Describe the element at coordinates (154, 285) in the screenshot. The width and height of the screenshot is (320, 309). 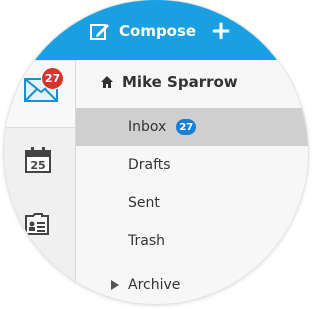
I see `nav-item-label: Archive` at that location.